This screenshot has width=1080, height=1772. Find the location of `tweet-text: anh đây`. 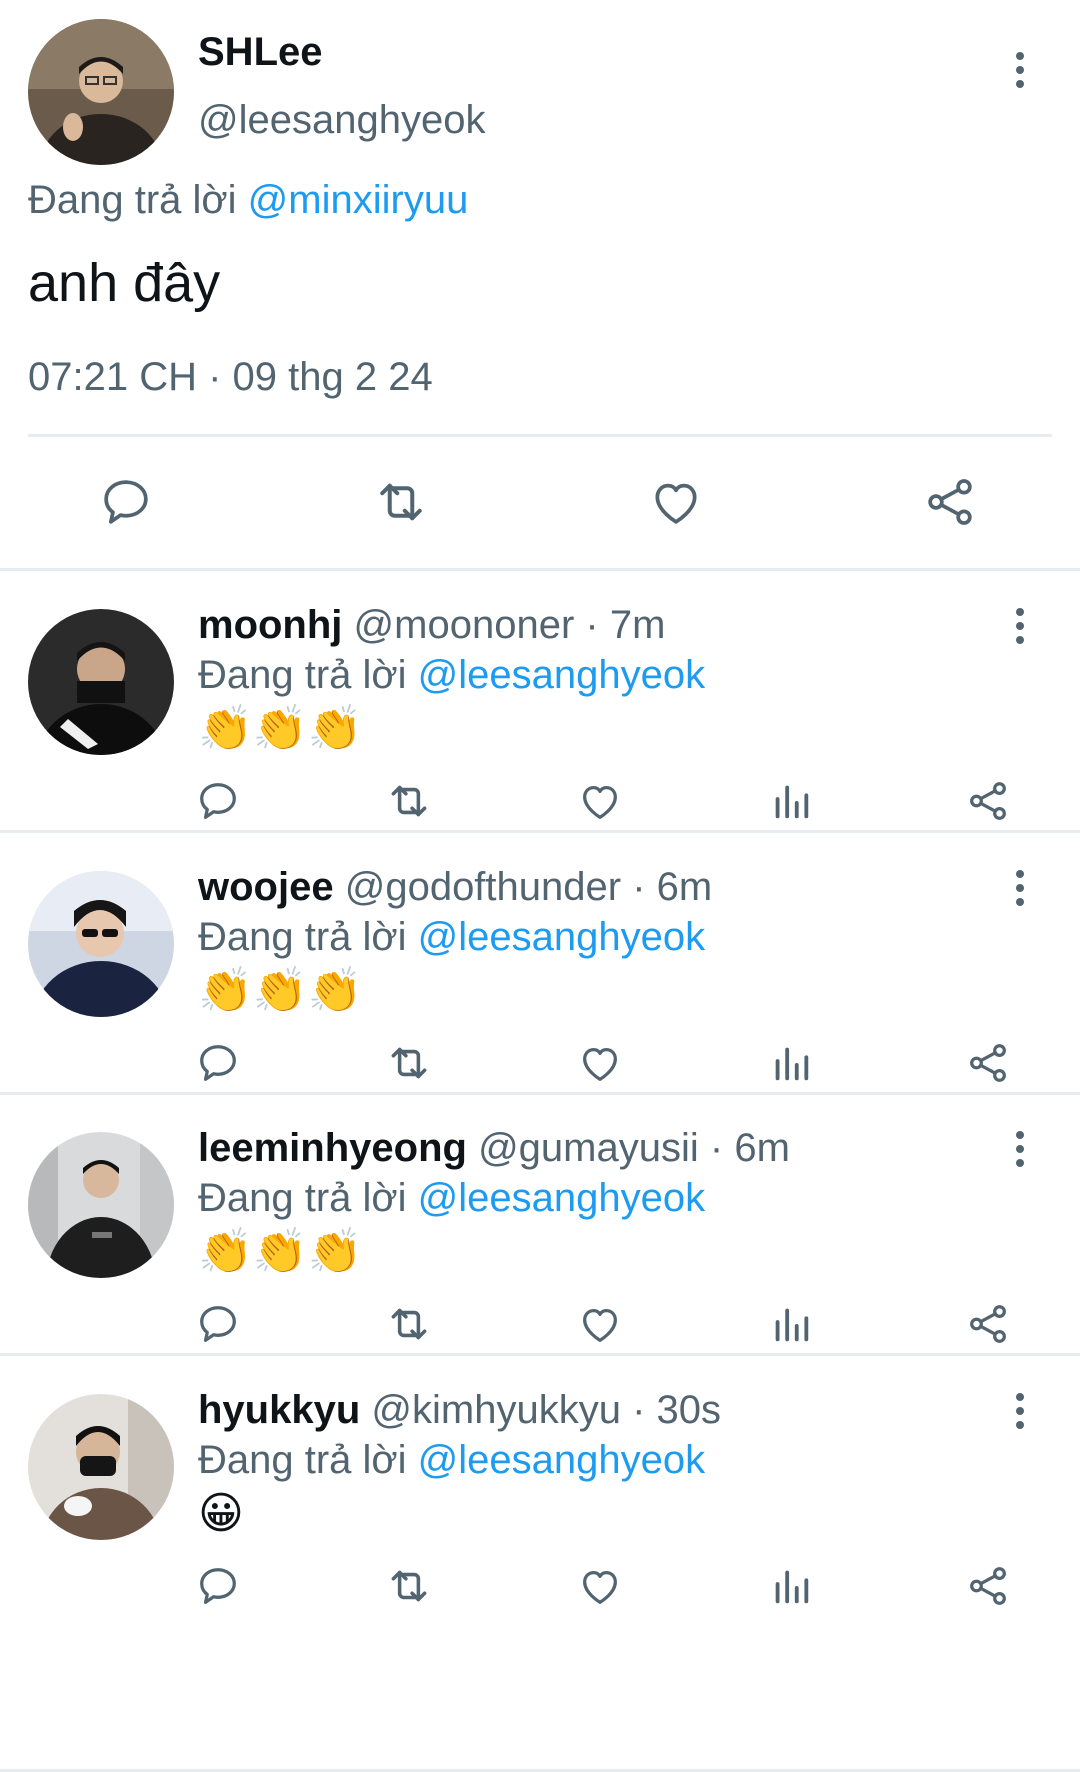

tweet-text: anh đây is located at coordinates (124, 283).